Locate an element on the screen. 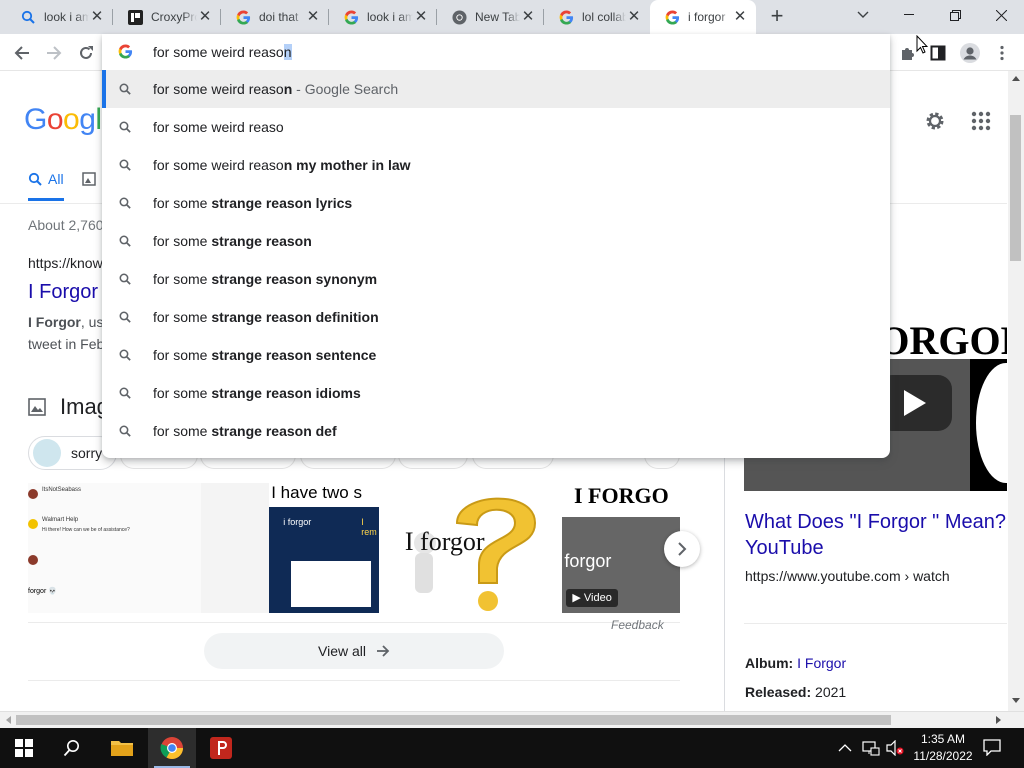 The height and width of the screenshot is (768, 1024). side-panel-button is located at coordinates (938, 53).